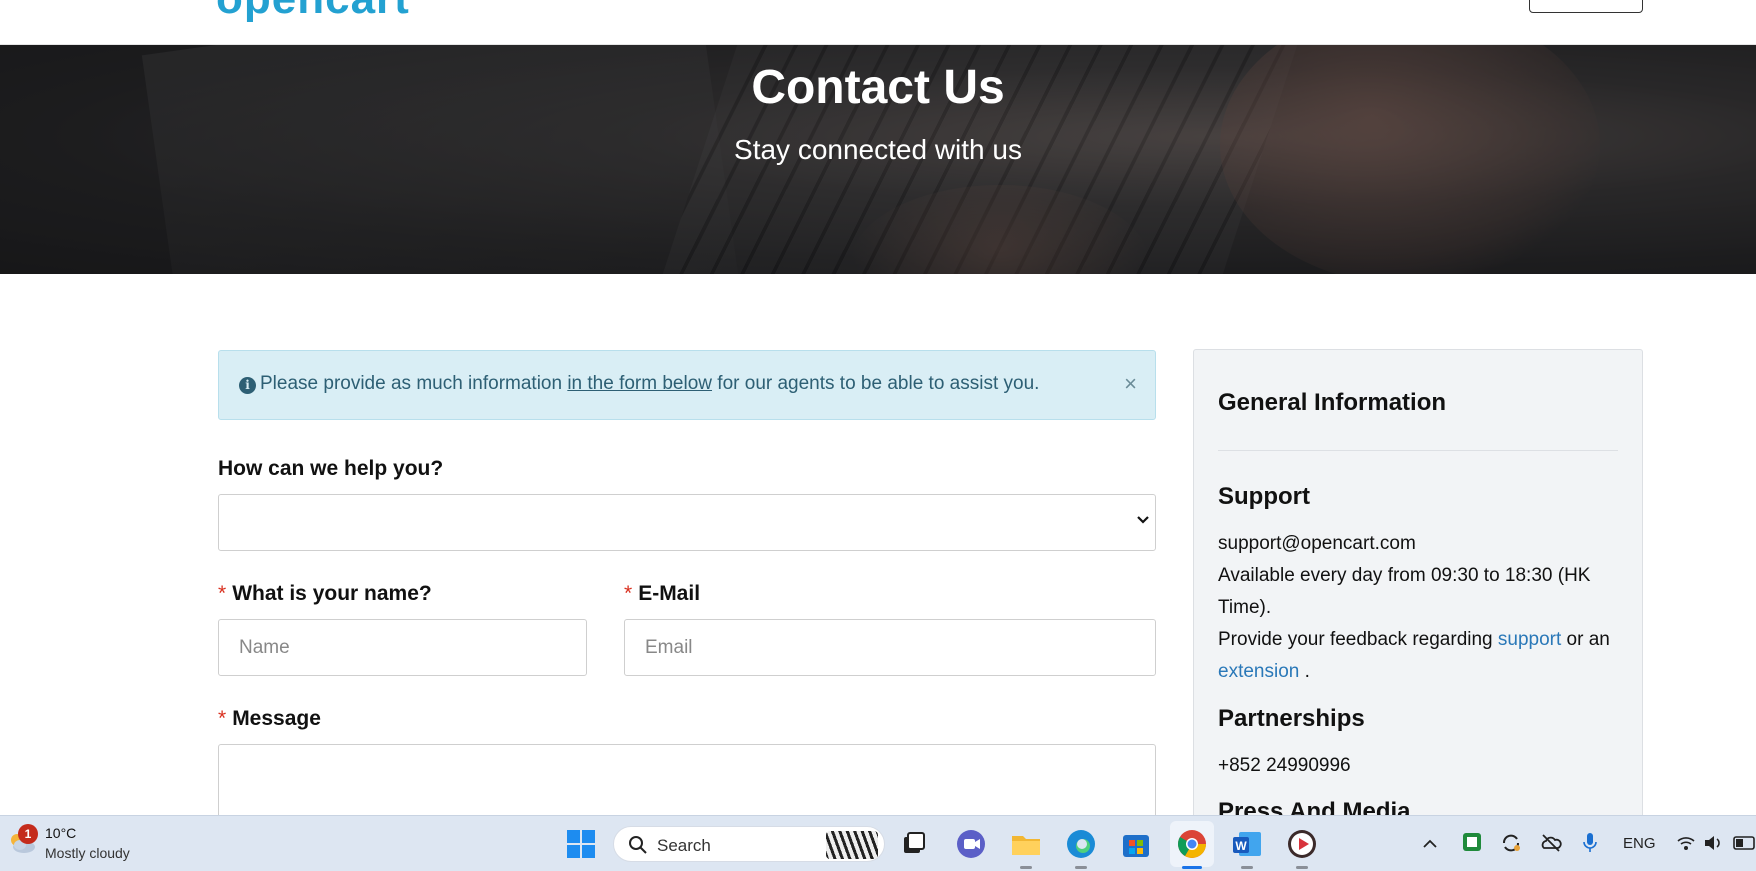 This screenshot has width=1756, height=871. What do you see at coordinates (1284, 766) in the screenshot?
I see `partnerships-phone-link: +852 24990996` at bounding box center [1284, 766].